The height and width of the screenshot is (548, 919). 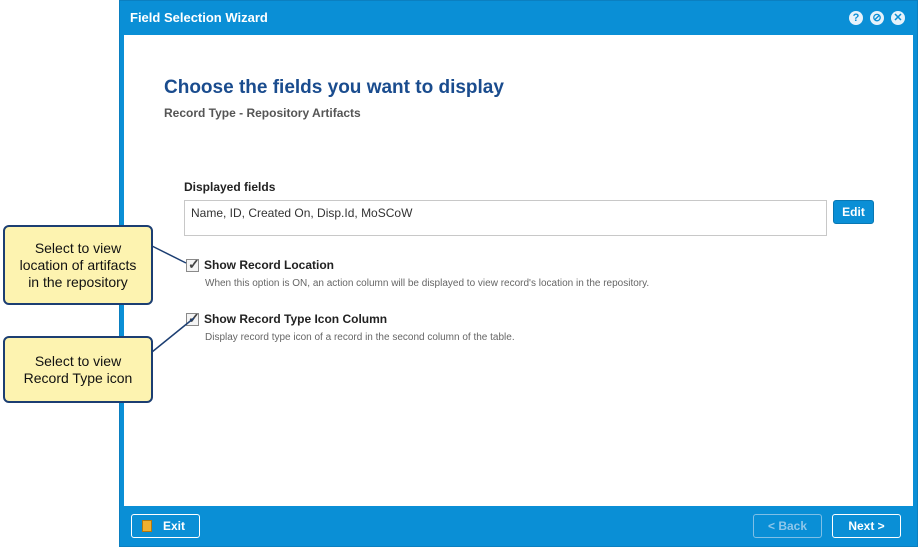 What do you see at coordinates (787, 526) in the screenshot?
I see `back-button: < Back` at bounding box center [787, 526].